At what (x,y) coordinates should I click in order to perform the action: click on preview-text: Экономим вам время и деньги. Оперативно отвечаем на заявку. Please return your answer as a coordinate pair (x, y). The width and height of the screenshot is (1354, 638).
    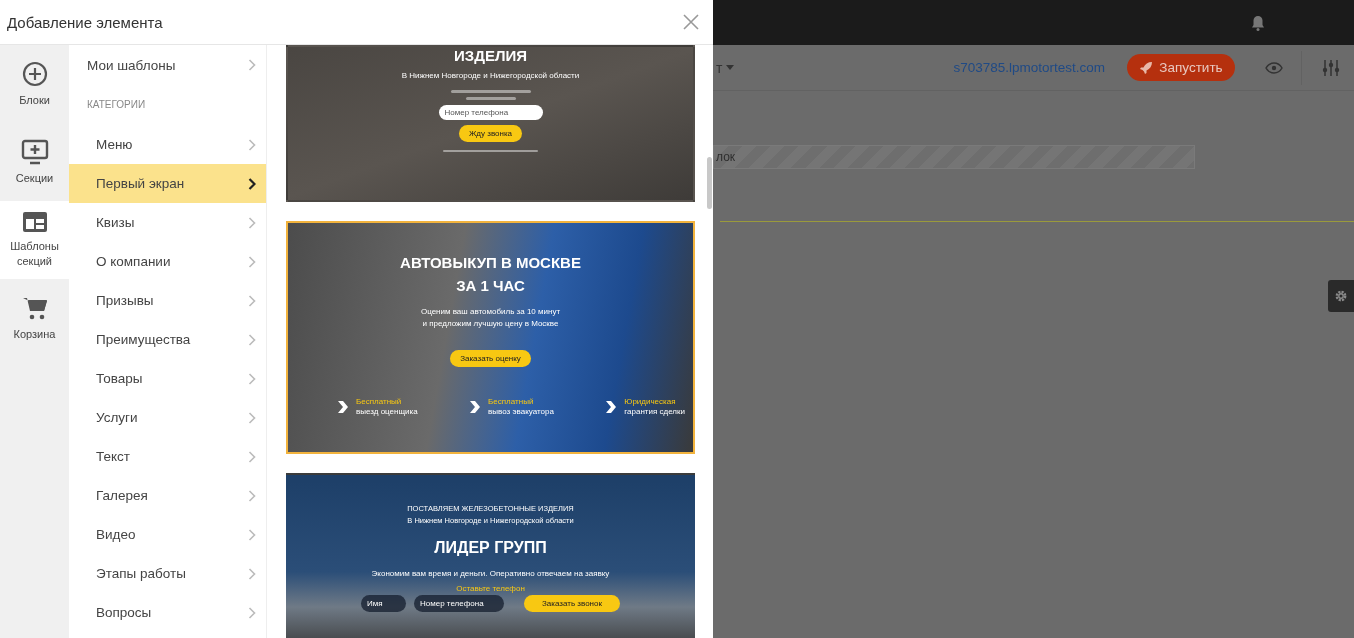
    Looking at the image, I should click on (490, 573).